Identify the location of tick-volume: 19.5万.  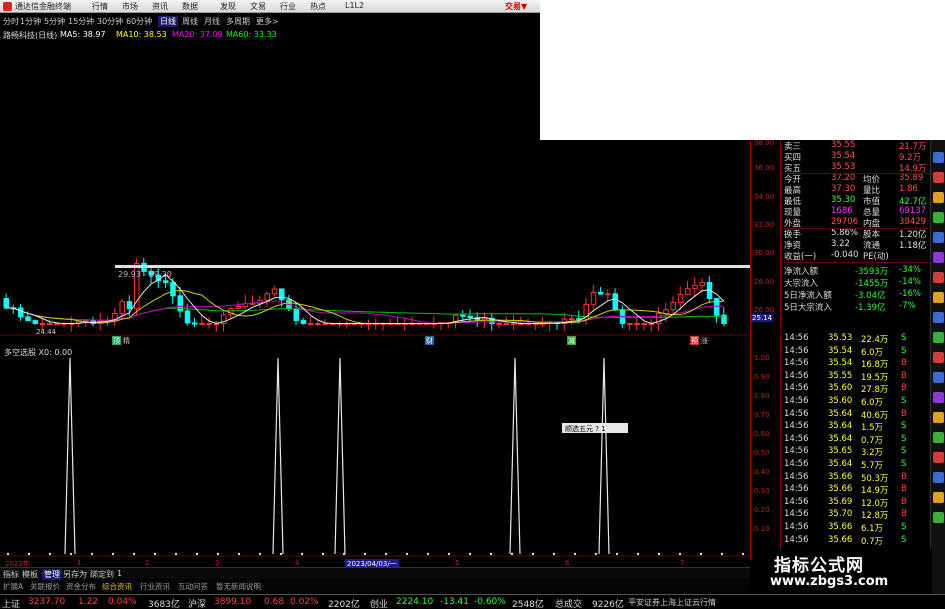
(875, 377).